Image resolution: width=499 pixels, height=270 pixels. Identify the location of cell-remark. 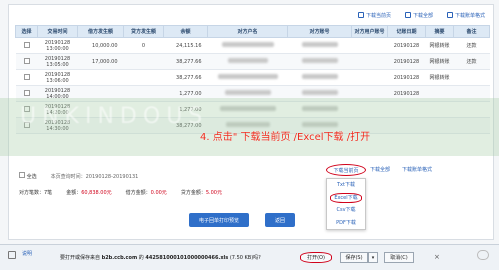
(471, 77).